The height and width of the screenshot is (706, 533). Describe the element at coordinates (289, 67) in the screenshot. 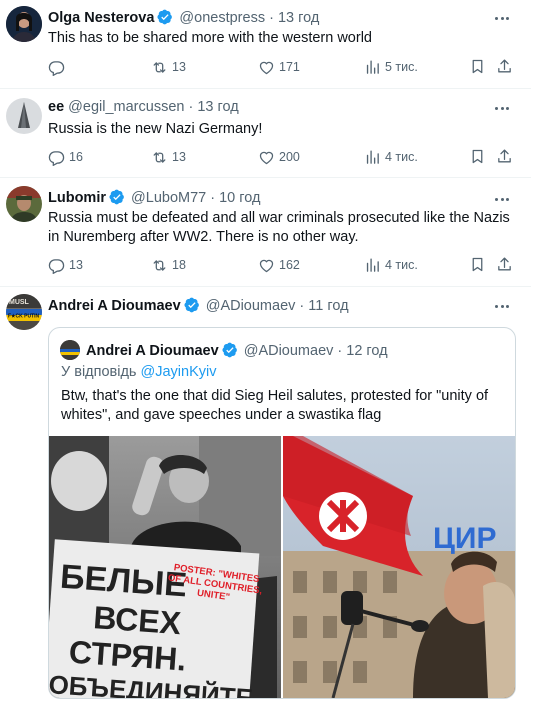

I see `like-count: 171` at that location.